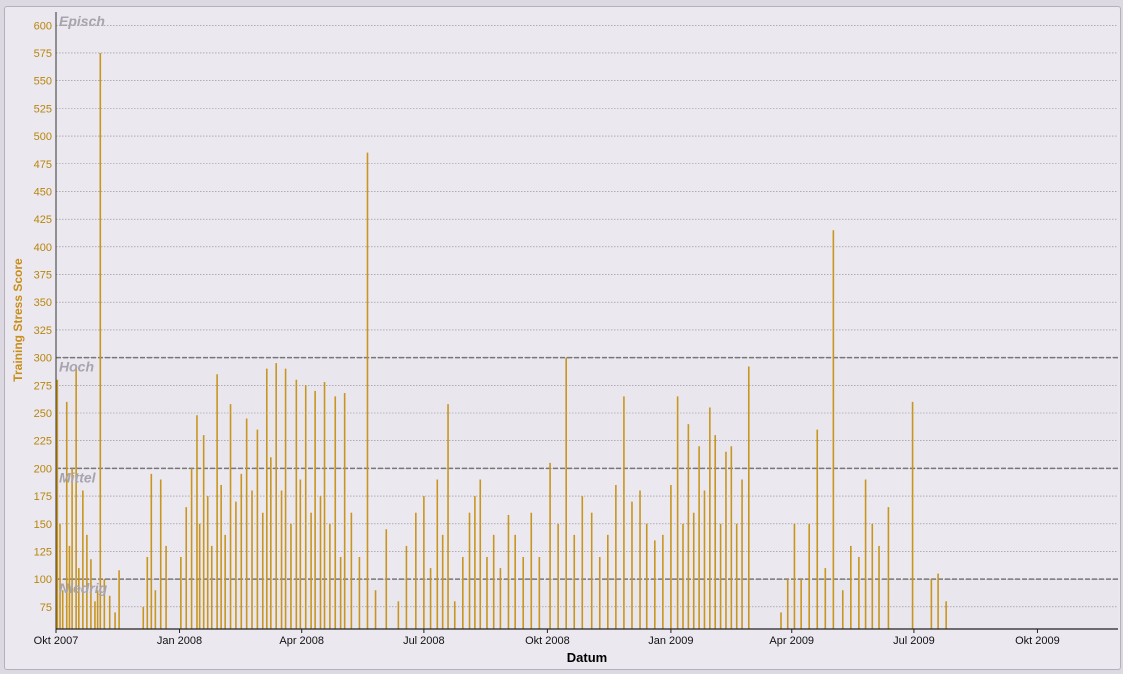 The height and width of the screenshot is (674, 1123). What do you see at coordinates (46, 608) in the screenshot?
I see `y-tick-label: 75` at bounding box center [46, 608].